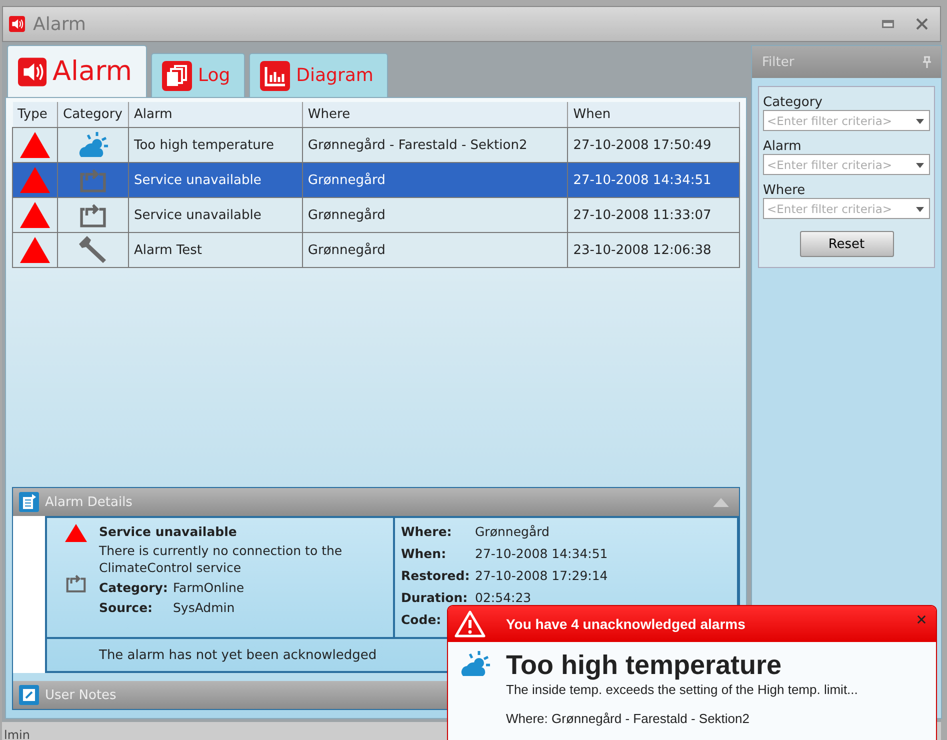 The image size is (947, 740). I want to click on field-value: 27-10-2008 14:34:51, so click(541, 554).